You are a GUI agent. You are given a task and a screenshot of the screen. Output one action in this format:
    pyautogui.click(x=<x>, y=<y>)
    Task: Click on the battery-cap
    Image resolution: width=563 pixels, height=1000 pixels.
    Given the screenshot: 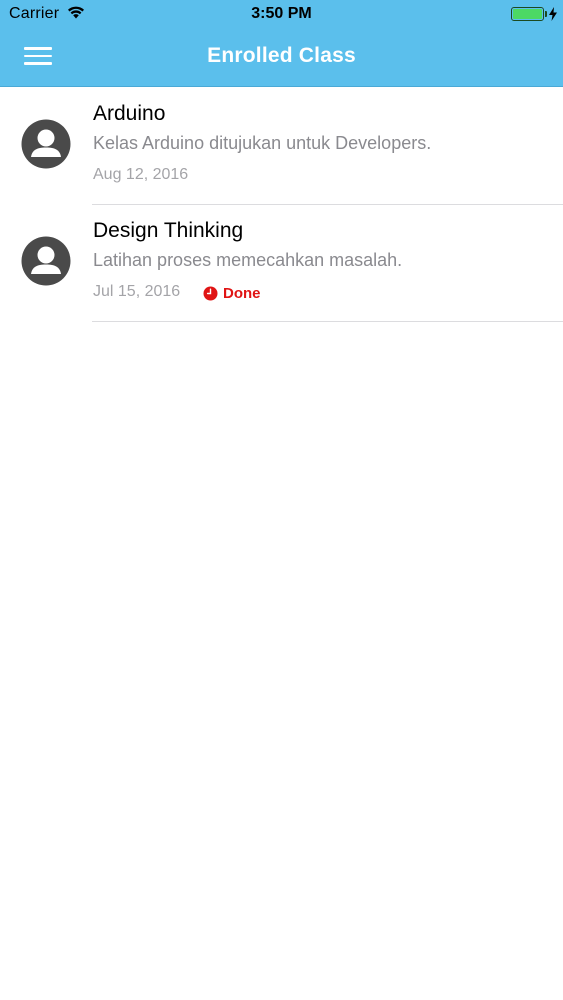 What is the action you would take?
    pyautogui.click(x=546, y=14)
    